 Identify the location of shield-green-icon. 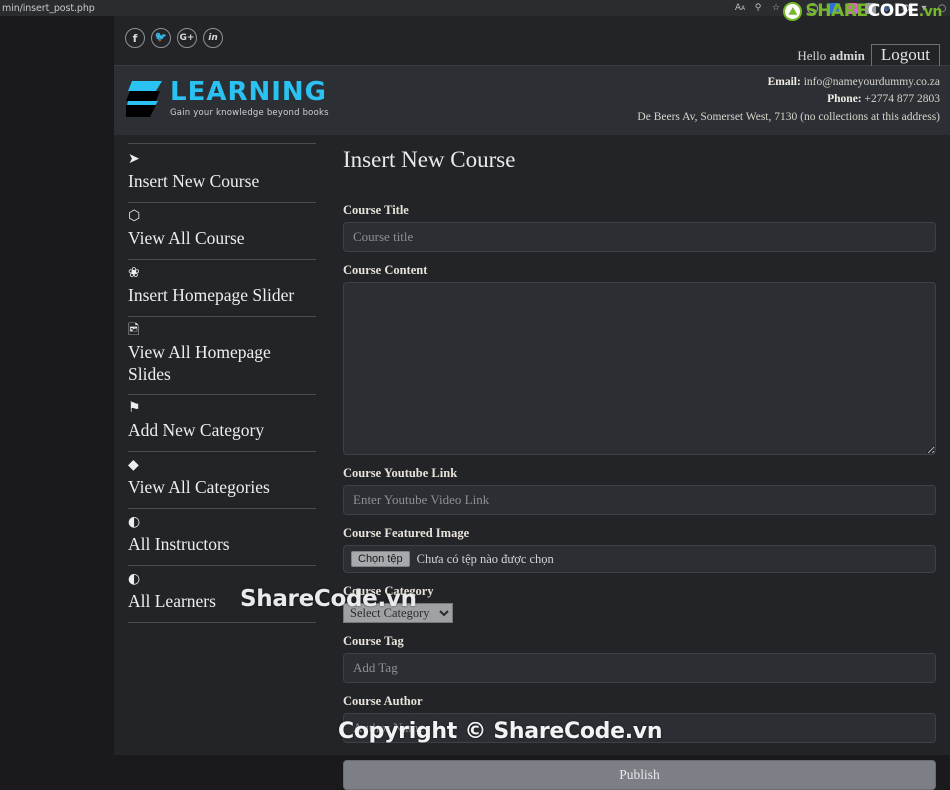
(794, 8).